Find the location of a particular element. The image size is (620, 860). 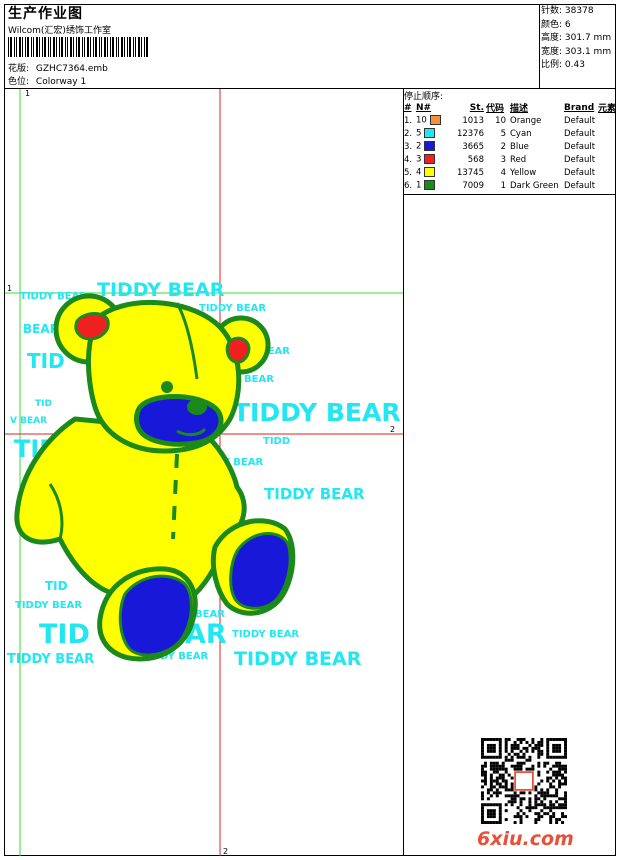

col-code: 代码 is located at coordinates (495, 109).